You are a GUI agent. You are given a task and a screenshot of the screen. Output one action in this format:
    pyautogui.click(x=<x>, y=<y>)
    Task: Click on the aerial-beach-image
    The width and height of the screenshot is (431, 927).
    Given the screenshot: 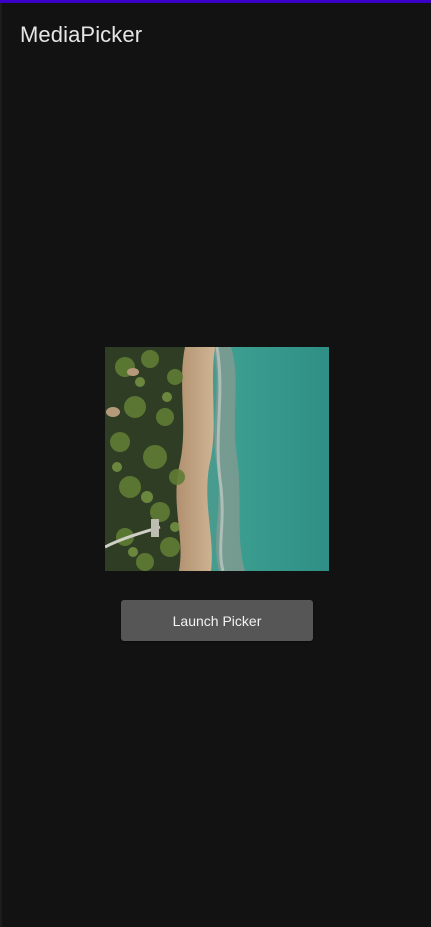 What is the action you would take?
    pyautogui.click(x=217, y=459)
    